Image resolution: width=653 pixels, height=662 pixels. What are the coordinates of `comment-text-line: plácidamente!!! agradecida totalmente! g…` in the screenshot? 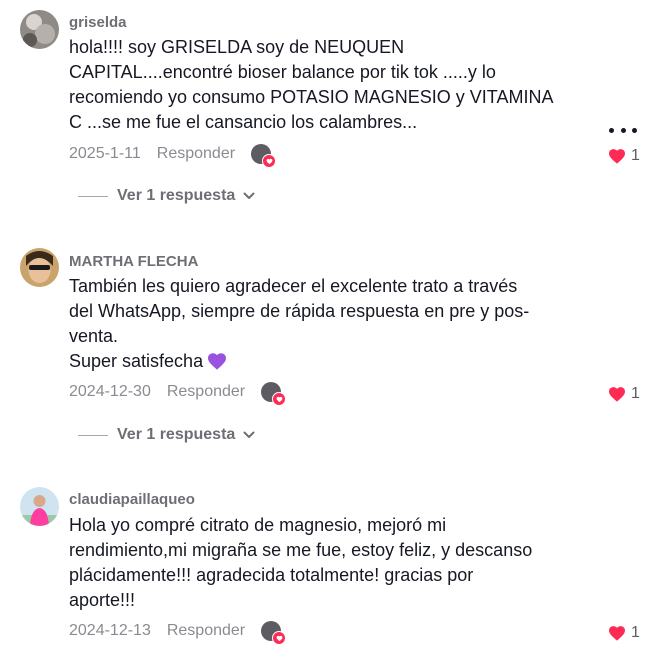 It's located at (271, 575).